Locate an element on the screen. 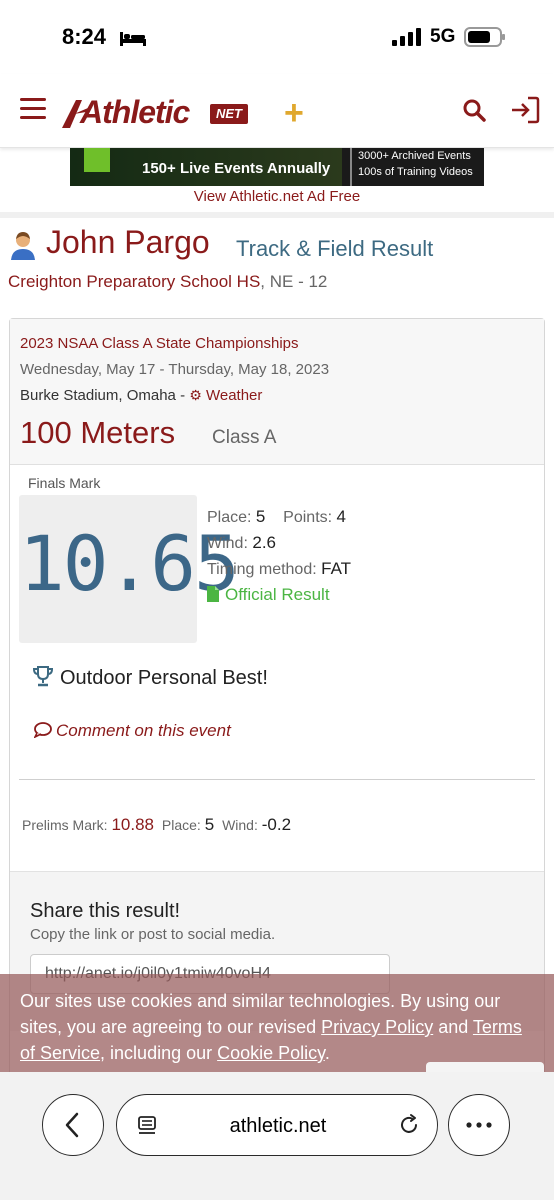 Image resolution: width=554 pixels, height=1200 pixels. section-divider is located at coordinates (277, 215).